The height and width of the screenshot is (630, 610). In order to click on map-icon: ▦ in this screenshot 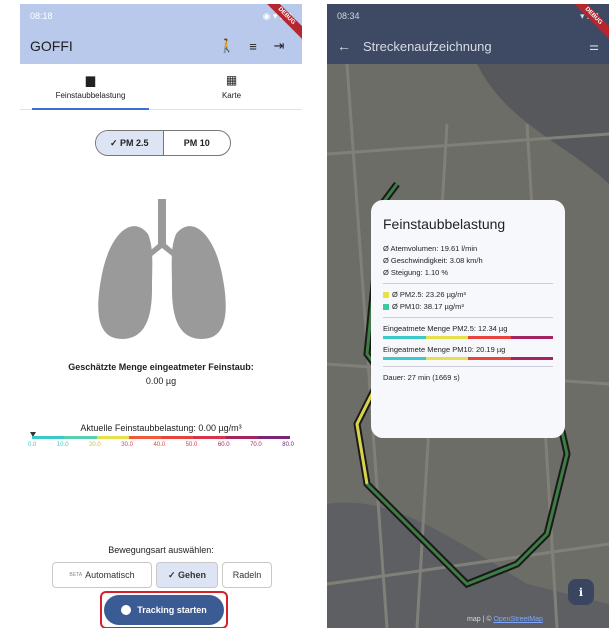, I will do `click(231, 80)`.